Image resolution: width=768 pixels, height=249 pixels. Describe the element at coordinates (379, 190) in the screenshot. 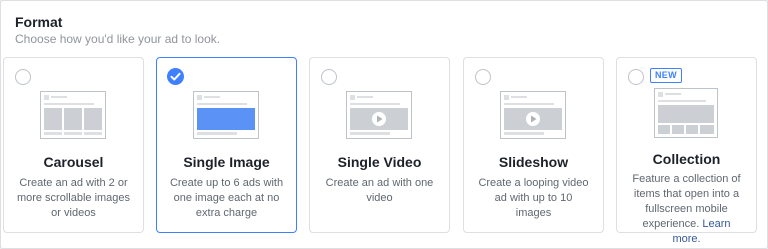

I see `card-desc-single-video: Create an ad with one video` at that location.